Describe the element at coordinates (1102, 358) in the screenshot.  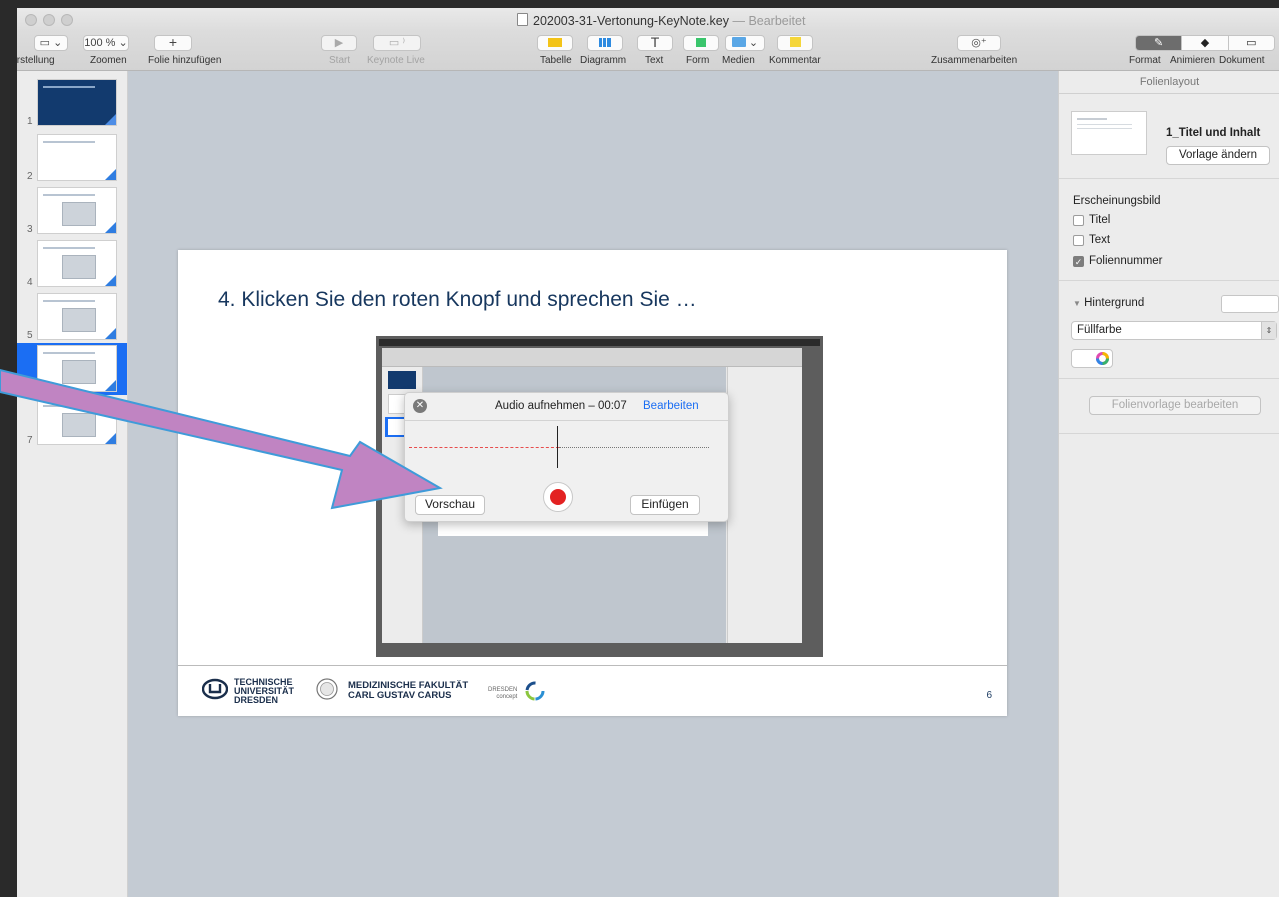
I see `color-wheel-icon` at that location.